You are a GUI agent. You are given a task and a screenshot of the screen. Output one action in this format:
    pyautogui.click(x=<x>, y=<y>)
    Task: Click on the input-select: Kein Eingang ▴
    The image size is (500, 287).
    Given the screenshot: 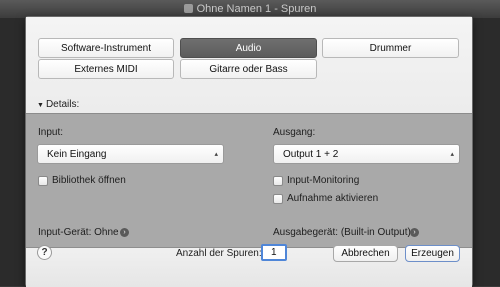 What is the action you would take?
    pyautogui.click(x=130, y=154)
    